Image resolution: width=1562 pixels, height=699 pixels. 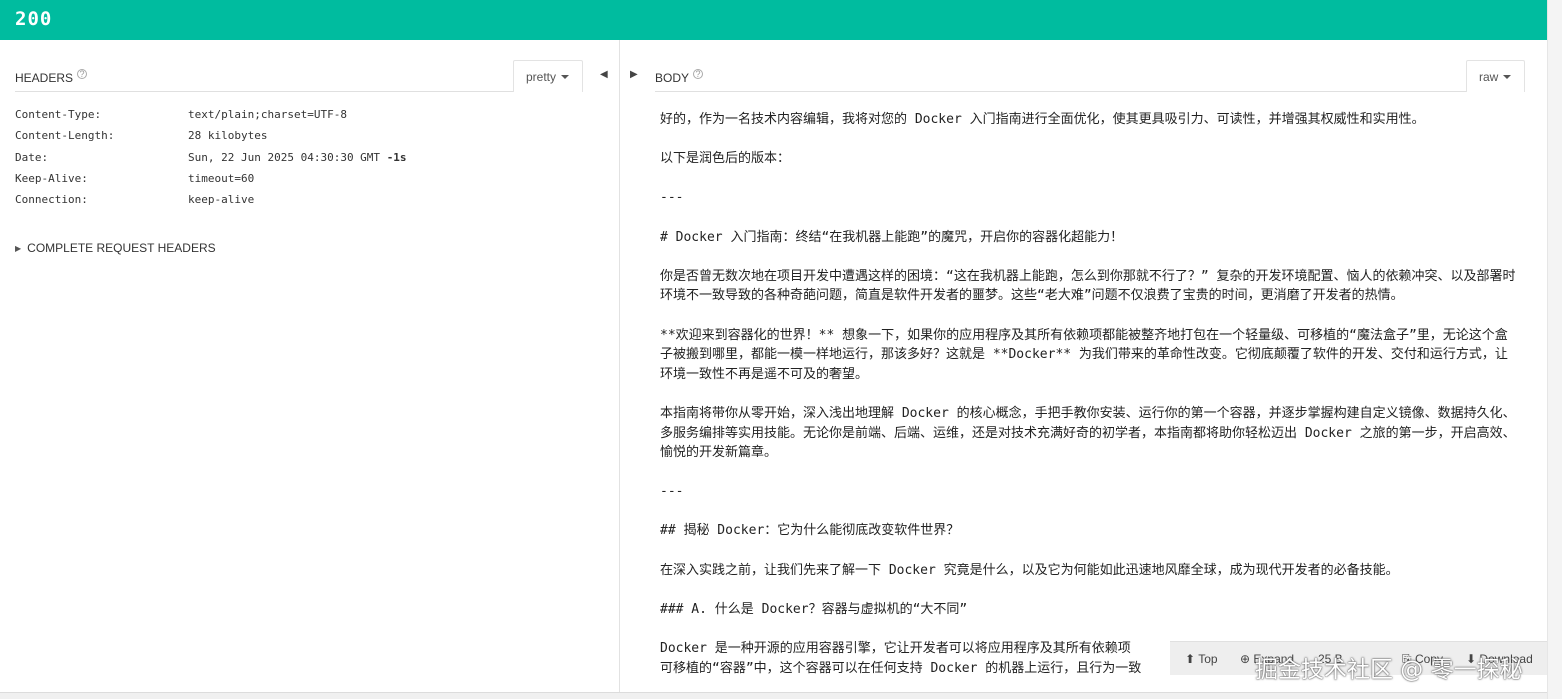 What do you see at coordinates (51, 77) in the screenshot?
I see `headers-title: HEADERS?` at bounding box center [51, 77].